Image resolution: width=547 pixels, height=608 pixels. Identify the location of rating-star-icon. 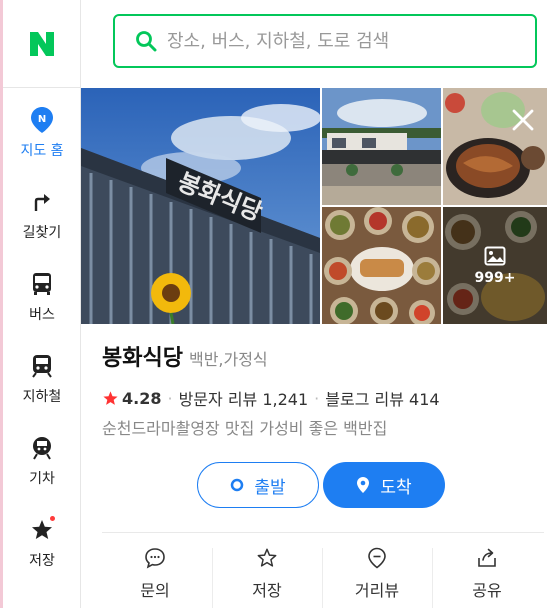
(110, 397).